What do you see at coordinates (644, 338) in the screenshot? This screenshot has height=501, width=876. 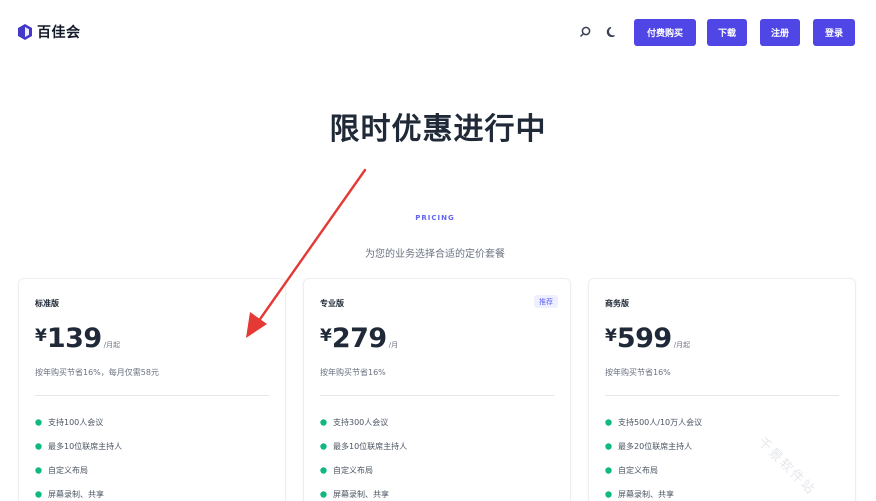 I see `price-amount: 599` at bounding box center [644, 338].